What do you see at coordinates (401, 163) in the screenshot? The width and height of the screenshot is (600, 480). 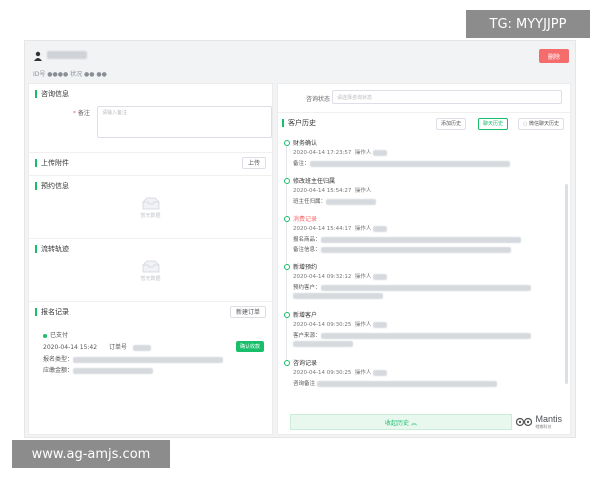 I see `history-item-detail: 备注：` at bounding box center [401, 163].